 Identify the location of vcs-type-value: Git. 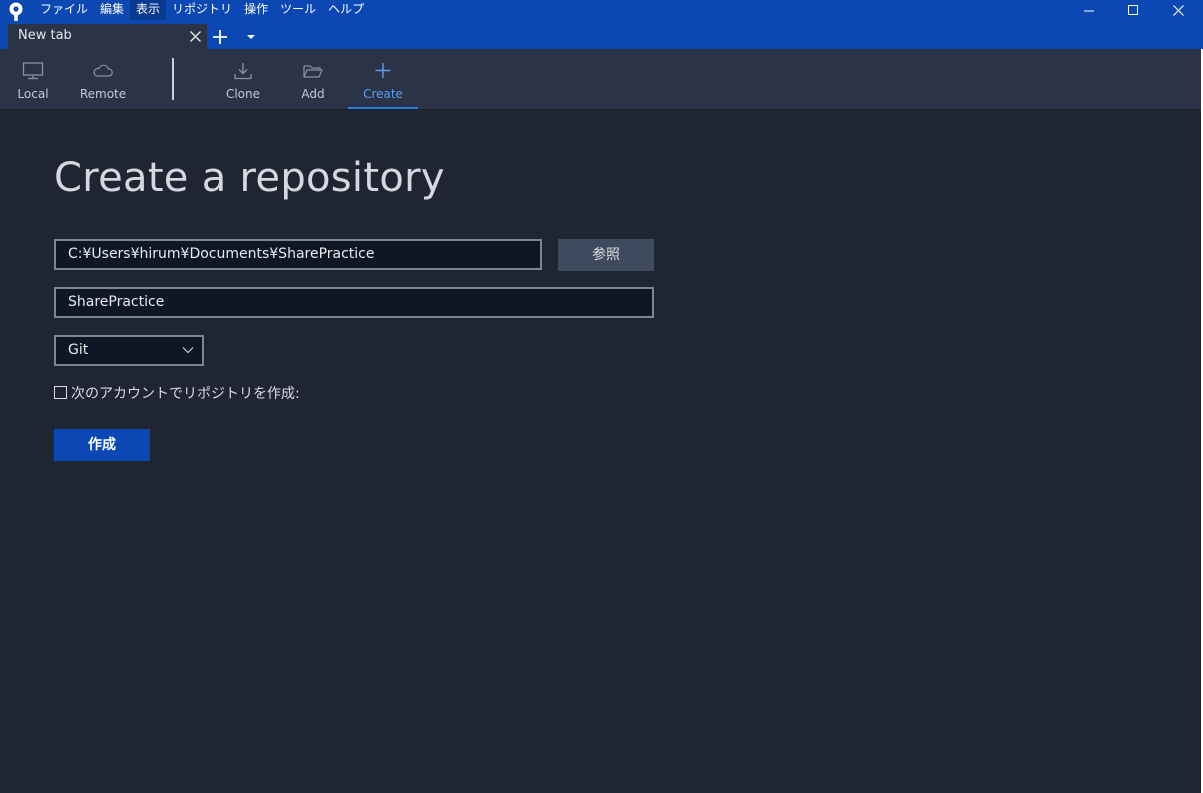
(78, 350).